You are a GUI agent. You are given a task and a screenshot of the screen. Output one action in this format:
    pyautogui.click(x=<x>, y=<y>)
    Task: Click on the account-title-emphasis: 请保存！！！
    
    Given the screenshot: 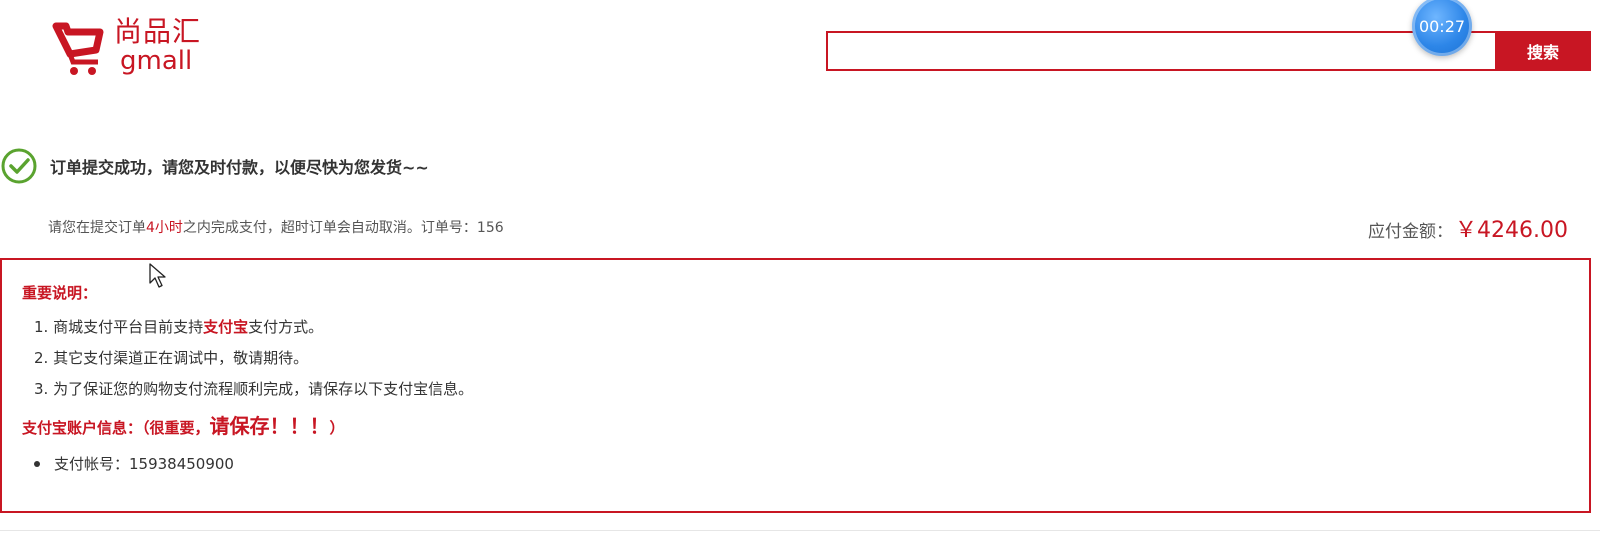 What is the action you would take?
    pyautogui.click(x=269, y=426)
    